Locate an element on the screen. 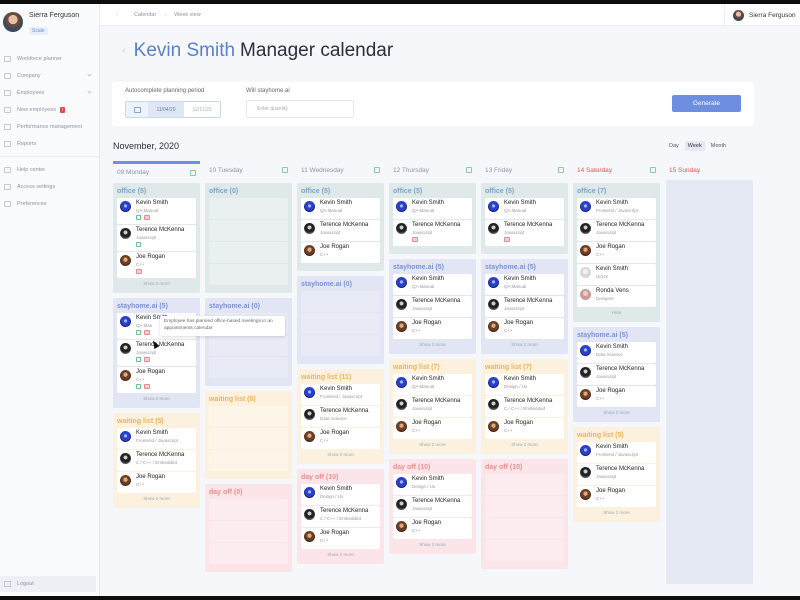 The width and height of the screenshot is (800, 600). back-chevron-icon: ‹ is located at coordinates (124, 51).